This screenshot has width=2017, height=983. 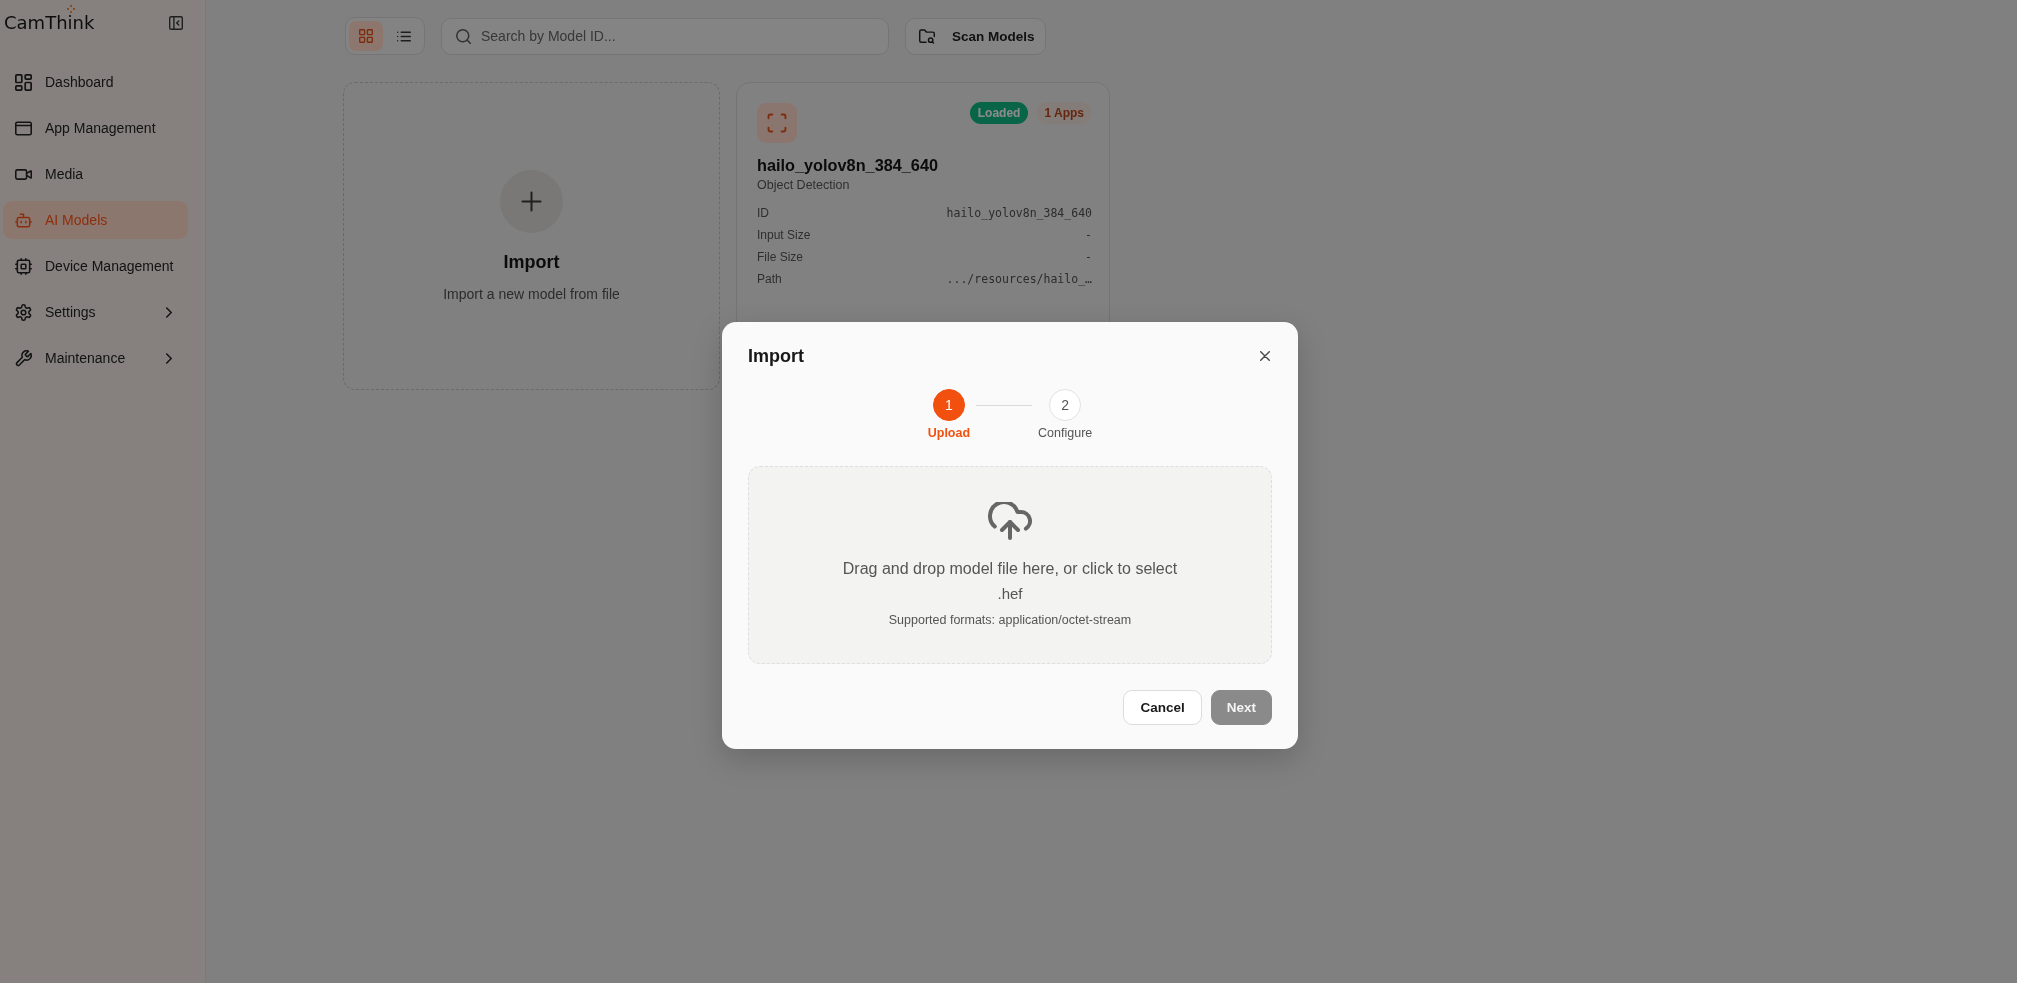 I want to click on folder-search-icon, so click(x=927, y=36).